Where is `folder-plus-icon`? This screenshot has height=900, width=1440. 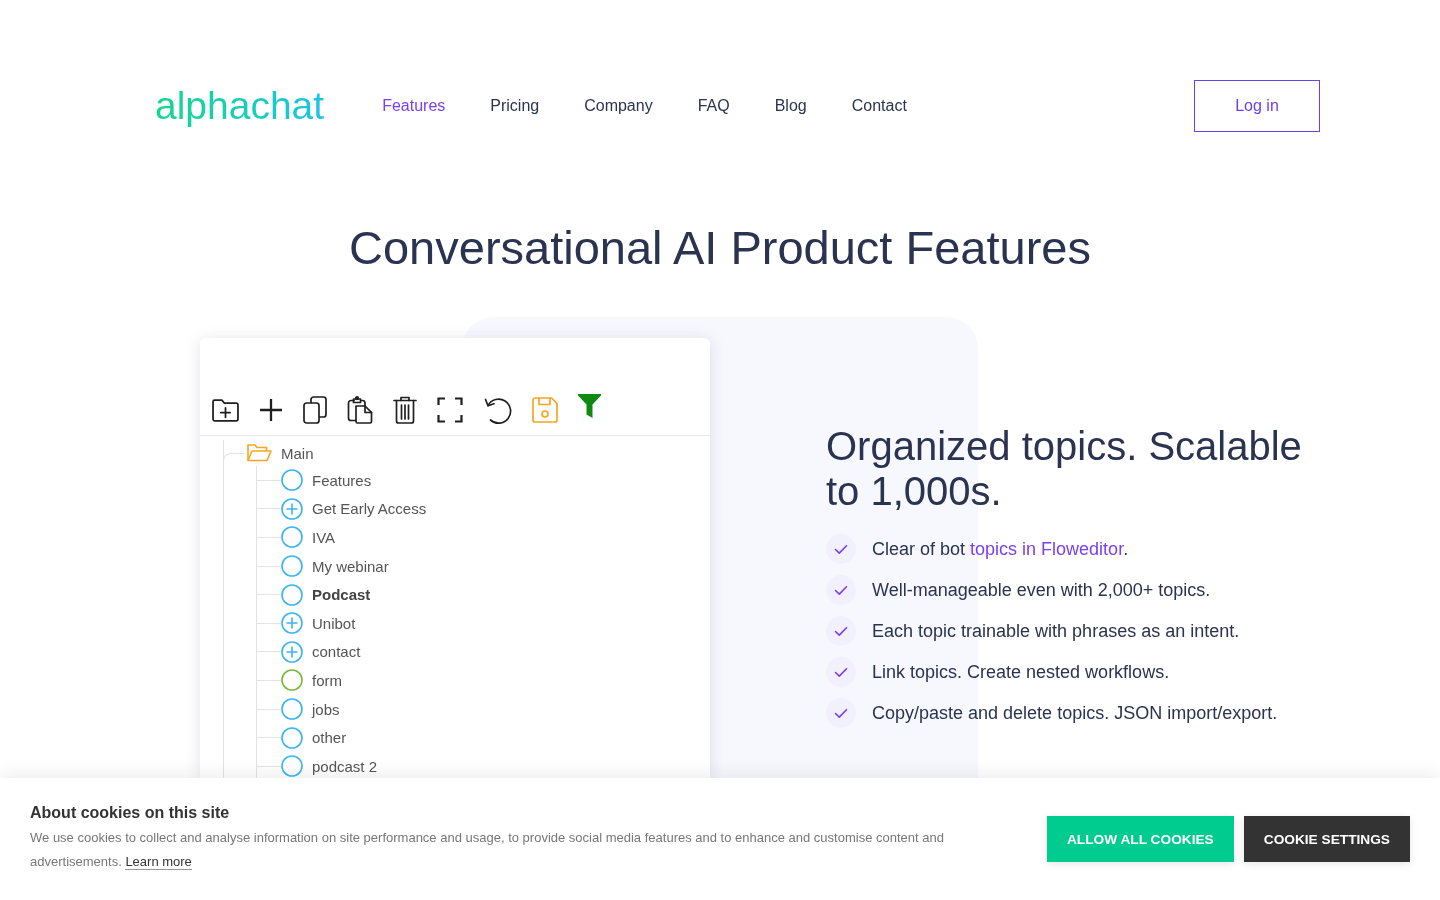
folder-plus-icon is located at coordinates (225, 410).